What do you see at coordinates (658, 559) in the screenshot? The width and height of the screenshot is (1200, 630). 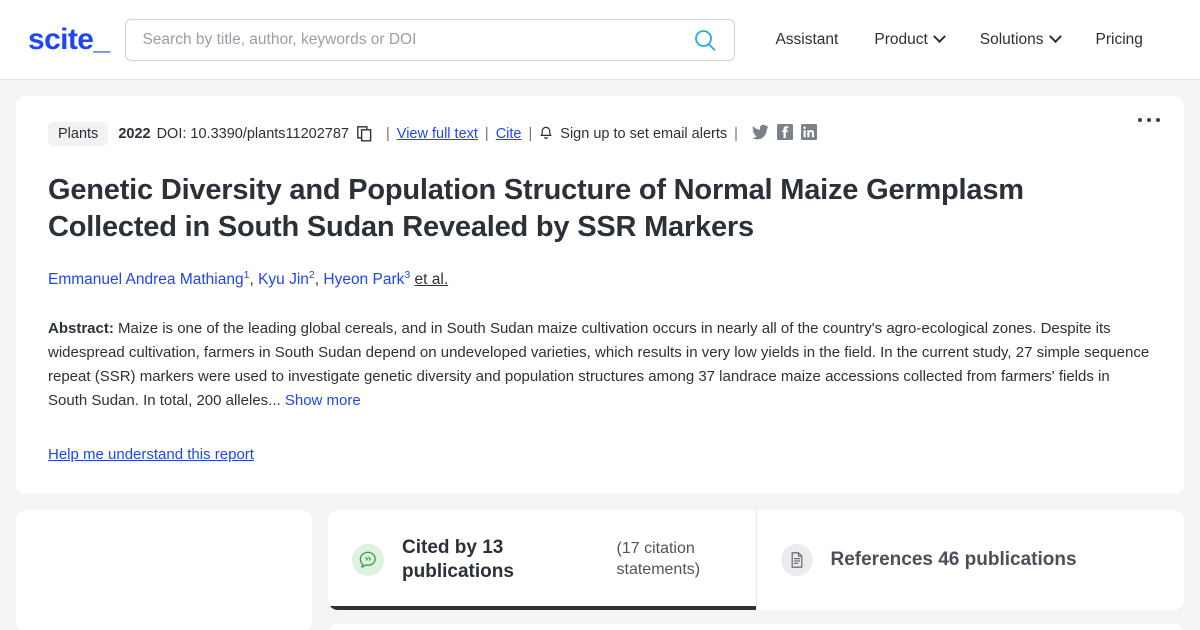 I see `tab-cited-by-sub: (17 citation statements)` at bounding box center [658, 559].